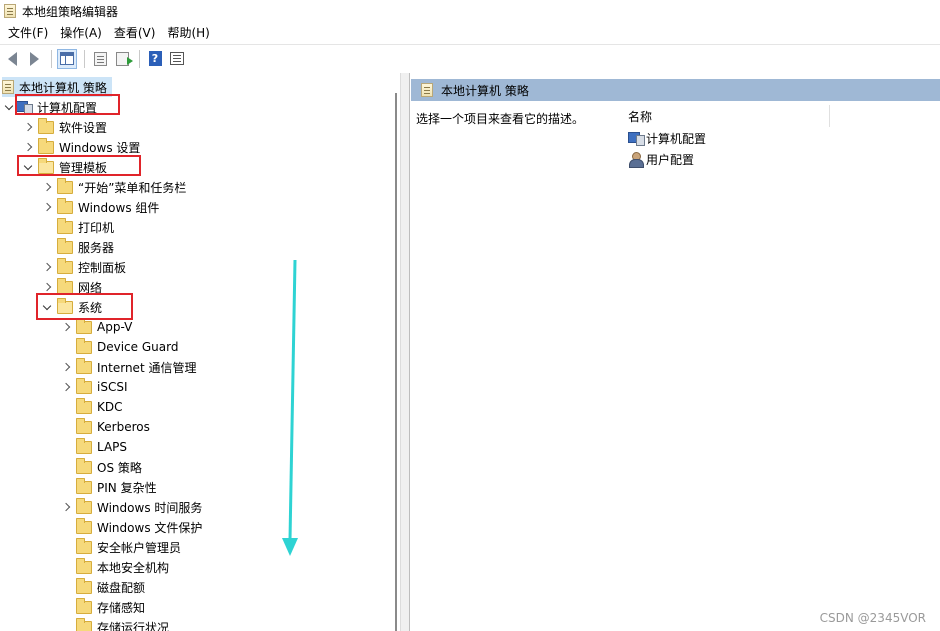  Describe the element at coordinates (130, 507) in the screenshot. I see `tree-item-system-child: Windows 时间服务` at that location.